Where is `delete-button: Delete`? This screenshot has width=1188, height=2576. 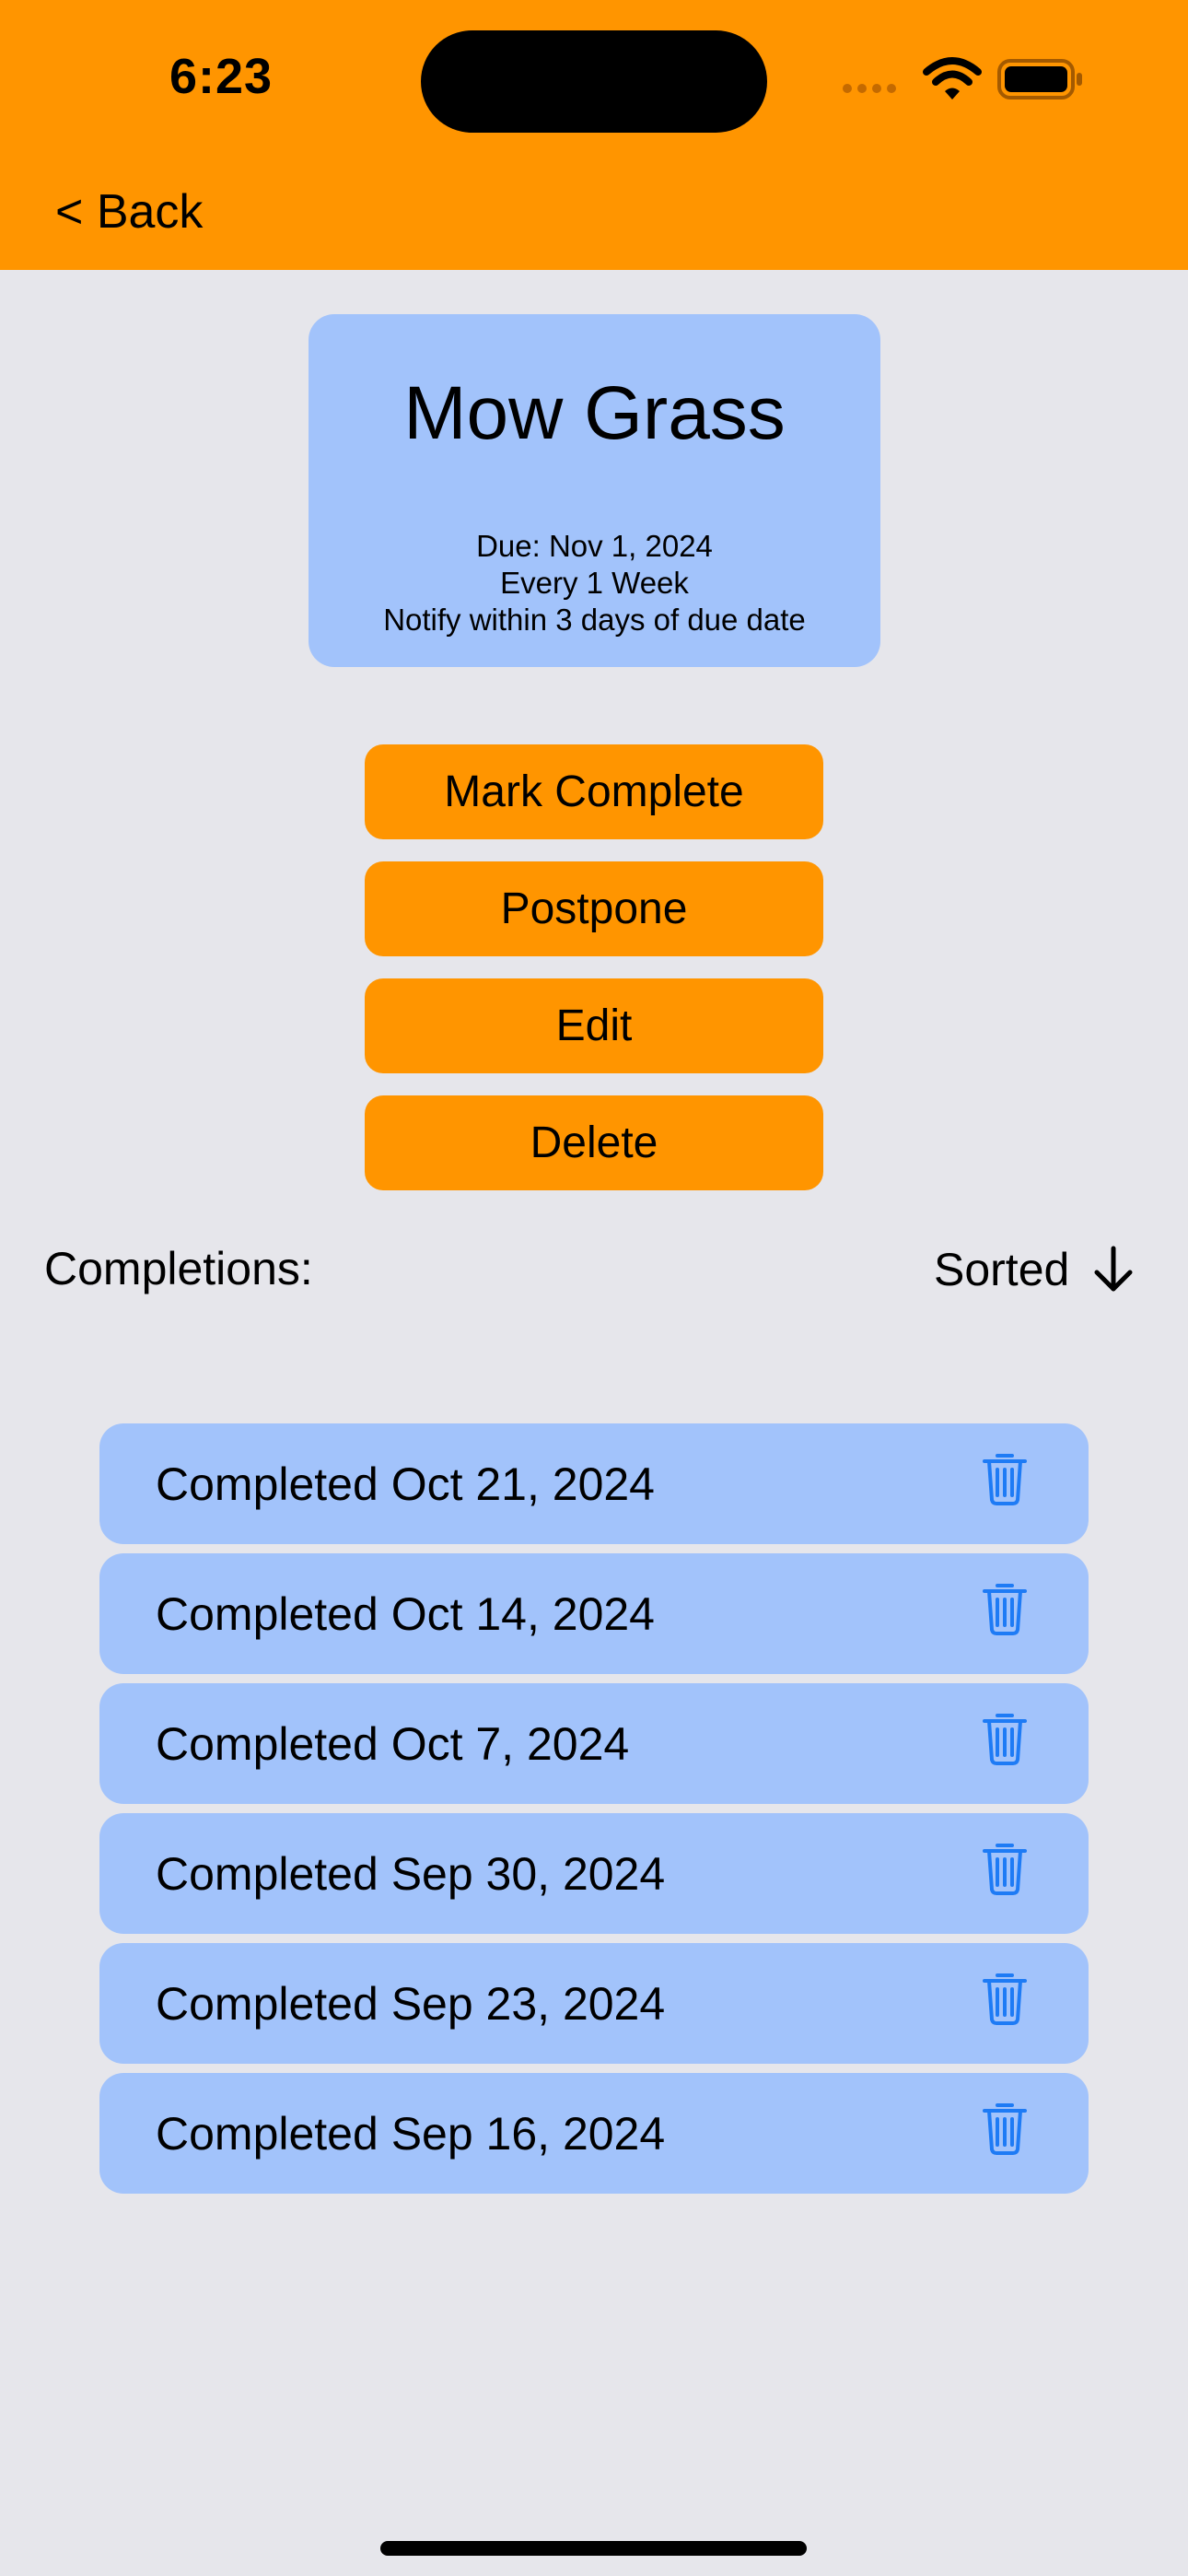
delete-button: Delete is located at coordinates (594, 1142).